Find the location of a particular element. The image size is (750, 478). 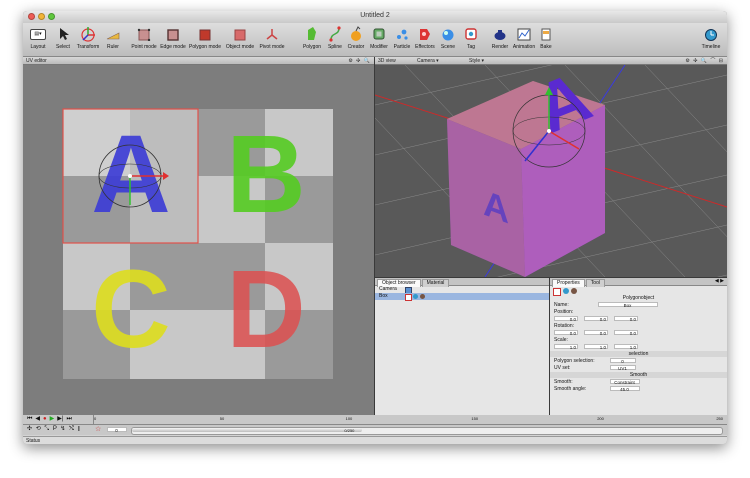

key-tools-bar: ✣ ⟲ ⤡ P ↯ ⤭ ⫴ ☆ 0 0/250 is located at coordinates (375, 430).